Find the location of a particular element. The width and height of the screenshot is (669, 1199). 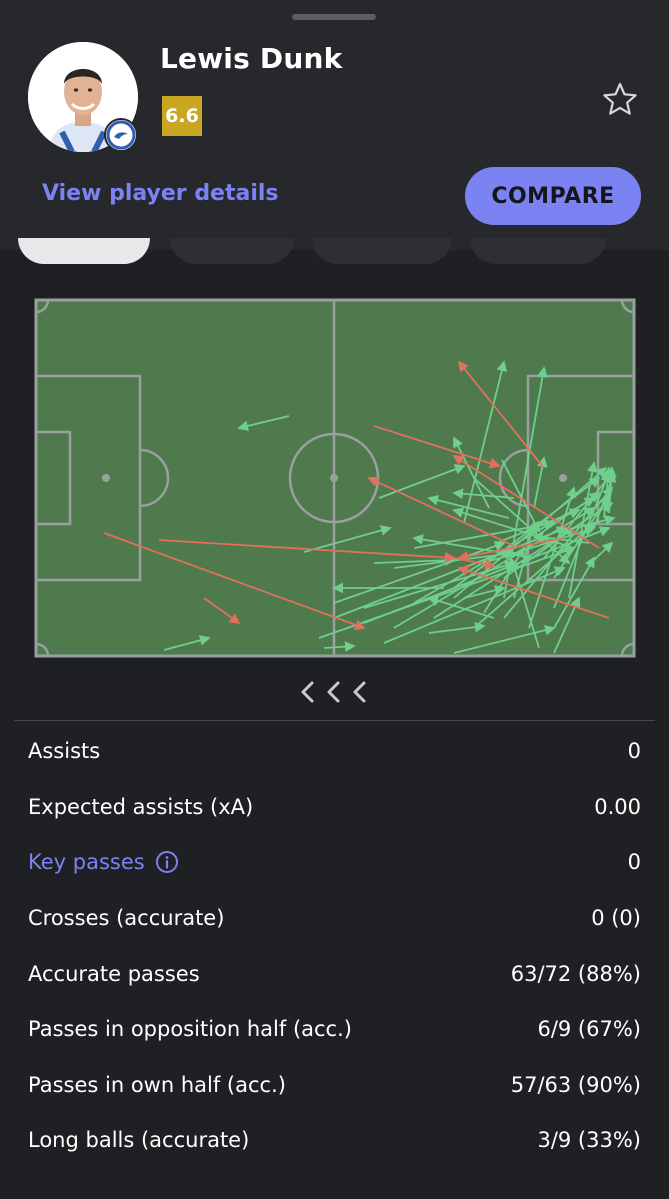

key-passes-label: Key passes is located at coordinates (103, 862).